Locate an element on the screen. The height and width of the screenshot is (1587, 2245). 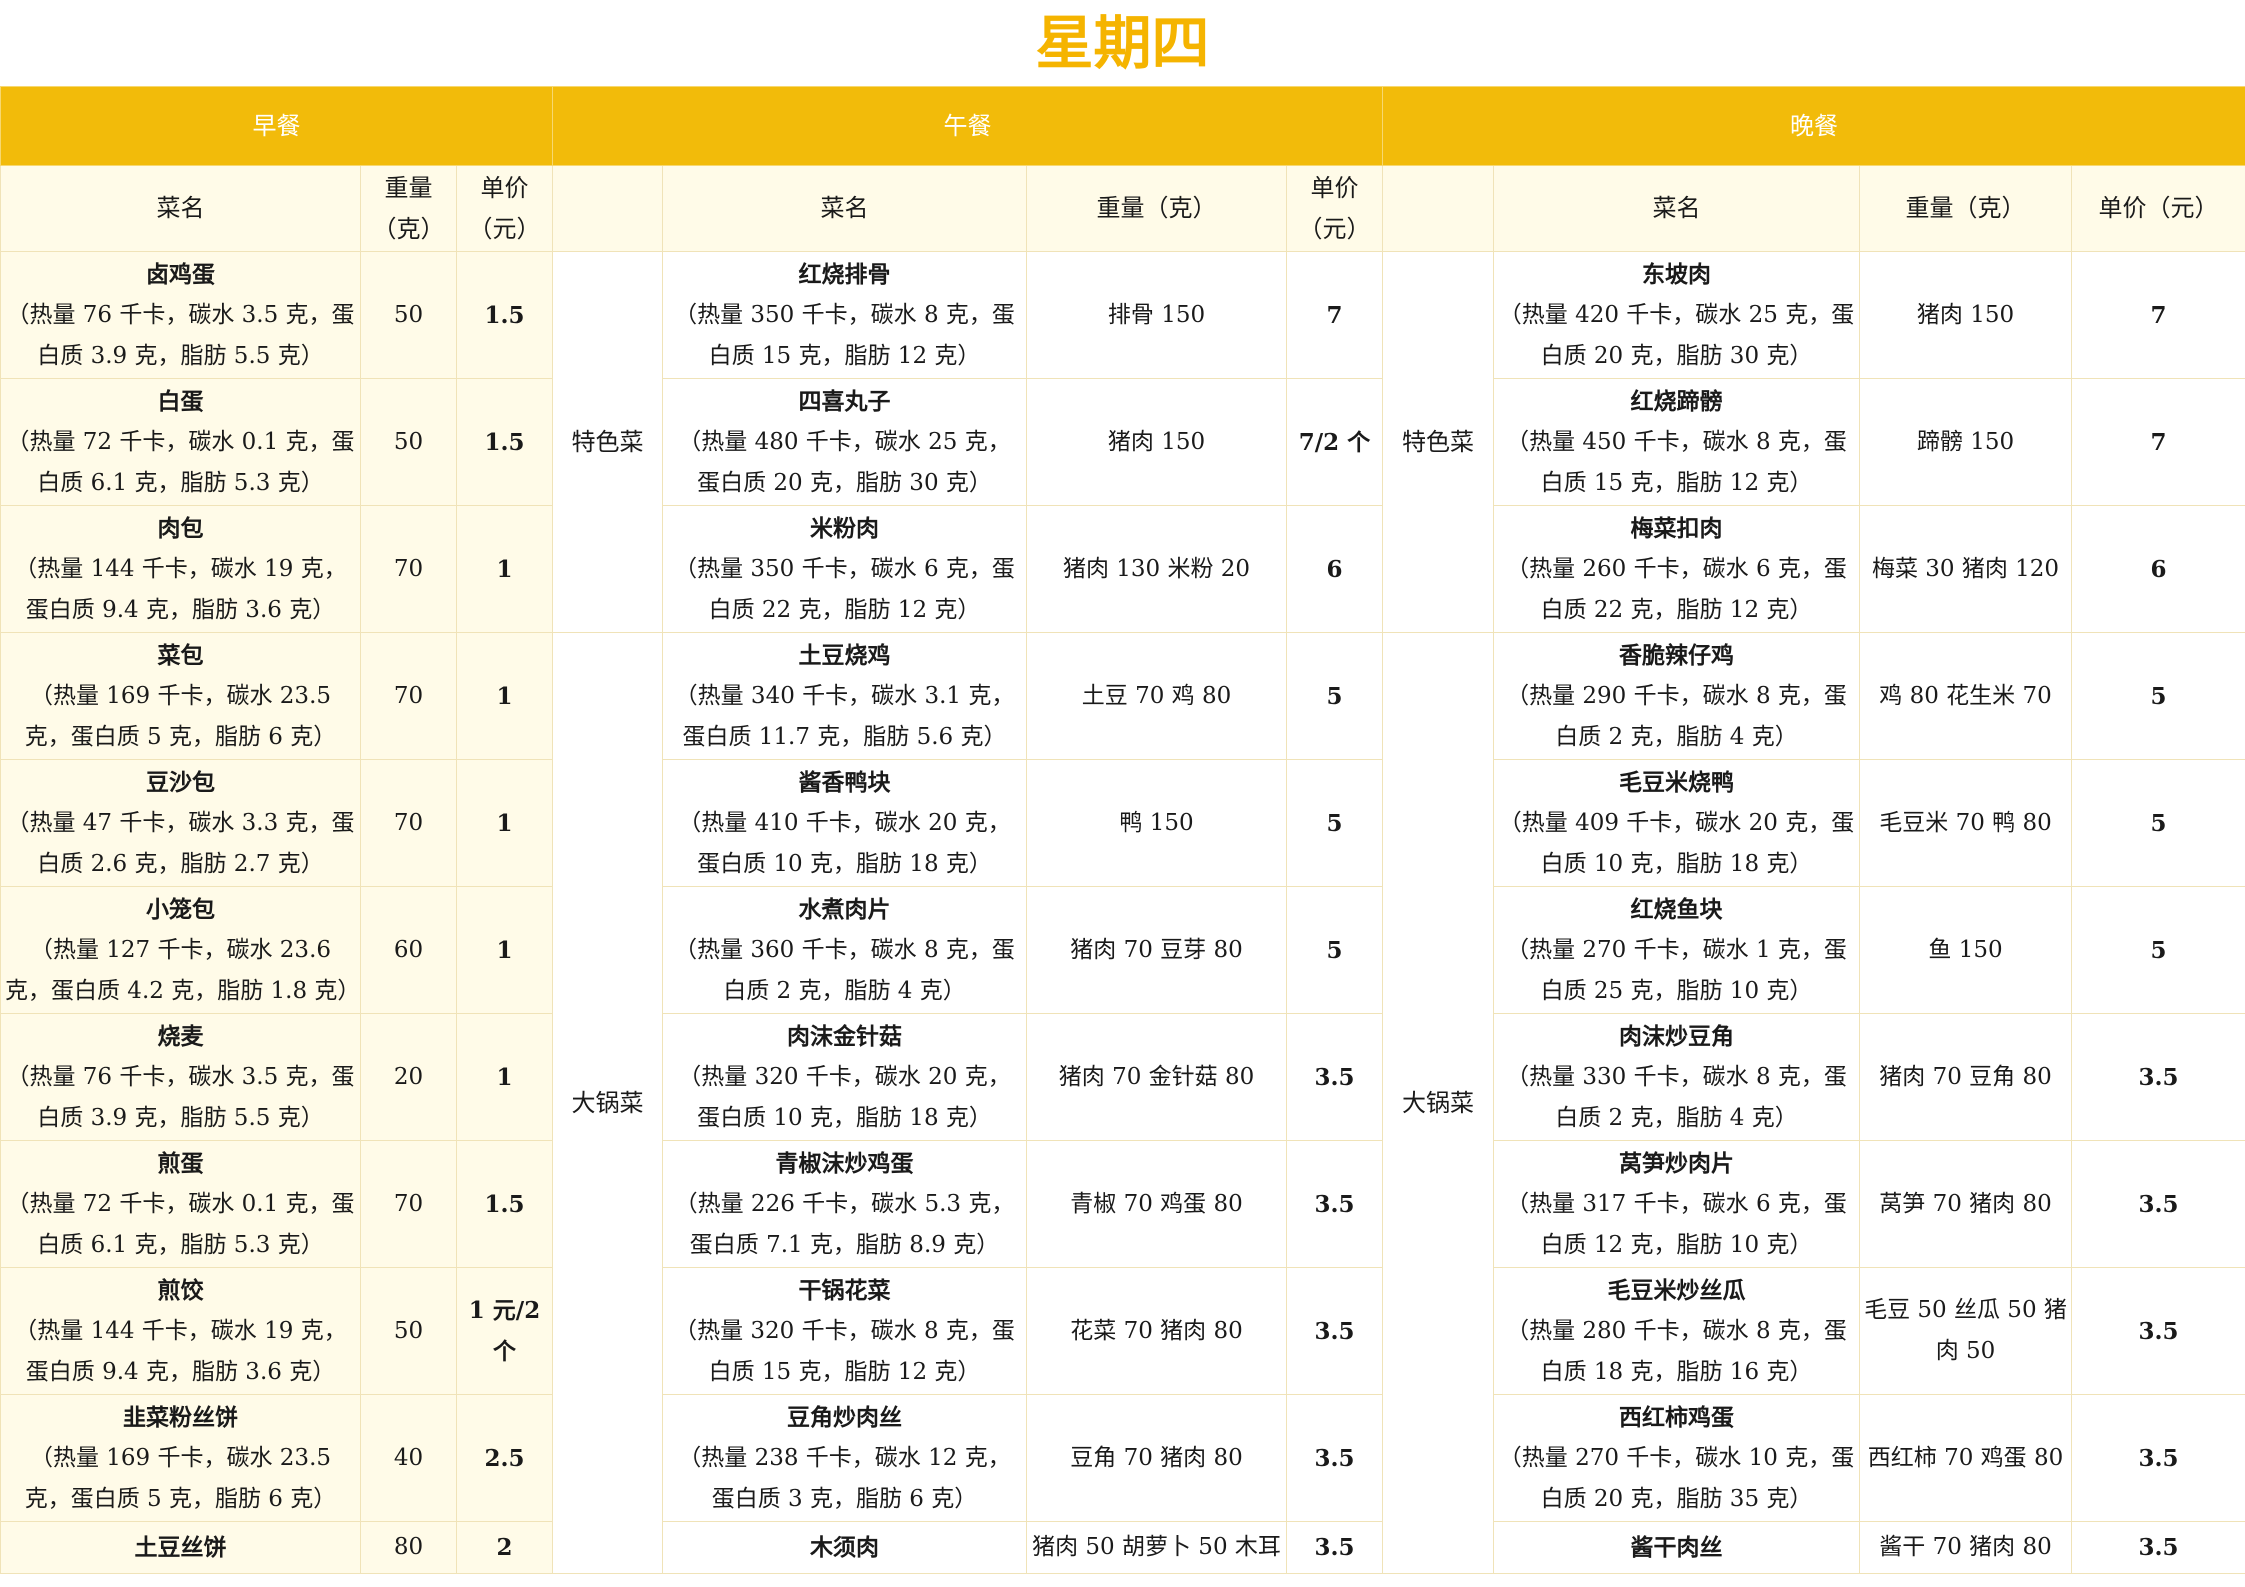
lunch-weight: 豆角 70 猪肉 80 is located at coordinates (1156, 1458).